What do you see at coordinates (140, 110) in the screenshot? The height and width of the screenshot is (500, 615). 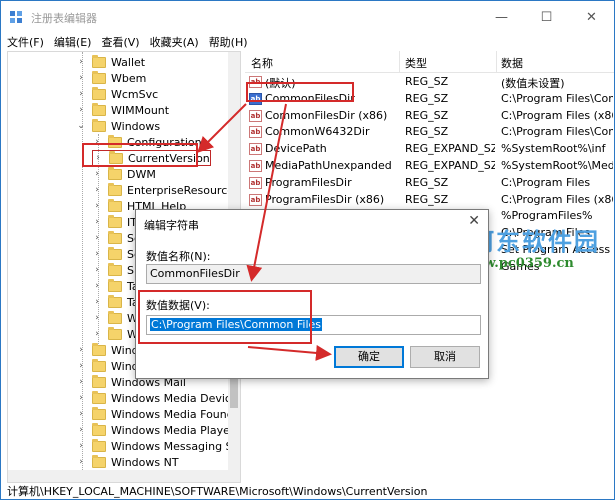 I see `tree-item-label: WIMMount` at bounding box center [140, 110].